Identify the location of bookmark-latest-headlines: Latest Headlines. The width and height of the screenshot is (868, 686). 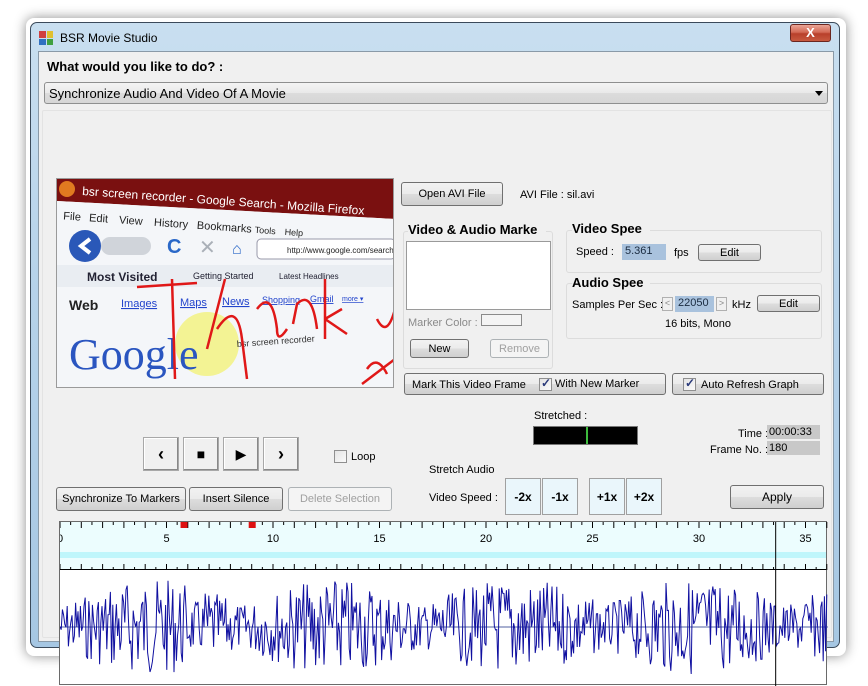
(309, 276).